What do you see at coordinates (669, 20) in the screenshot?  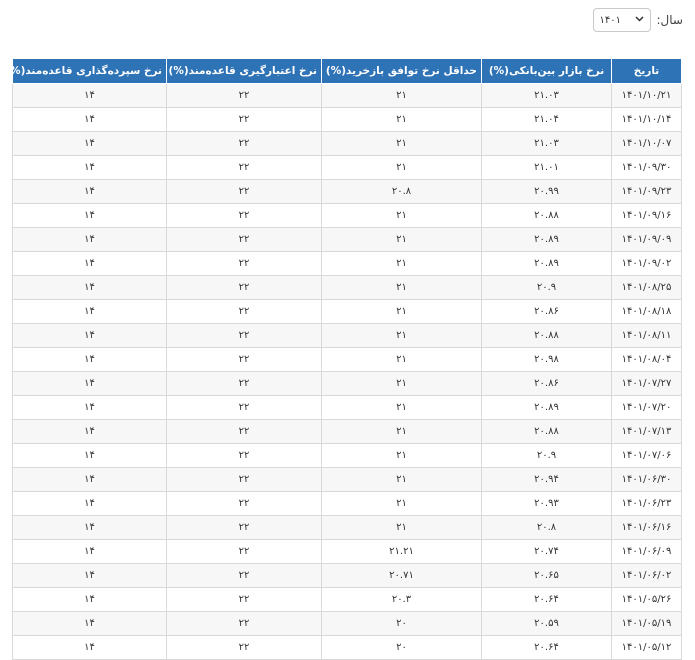 I see `year-filter-label: سال:` at bounding box center [669, 20].